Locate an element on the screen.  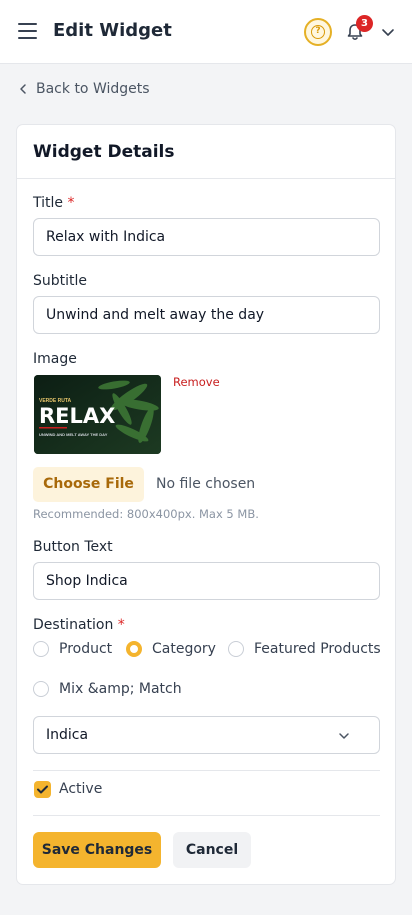
top-bar: Edit Widget ? 3 is located at coordinates (206, 32).